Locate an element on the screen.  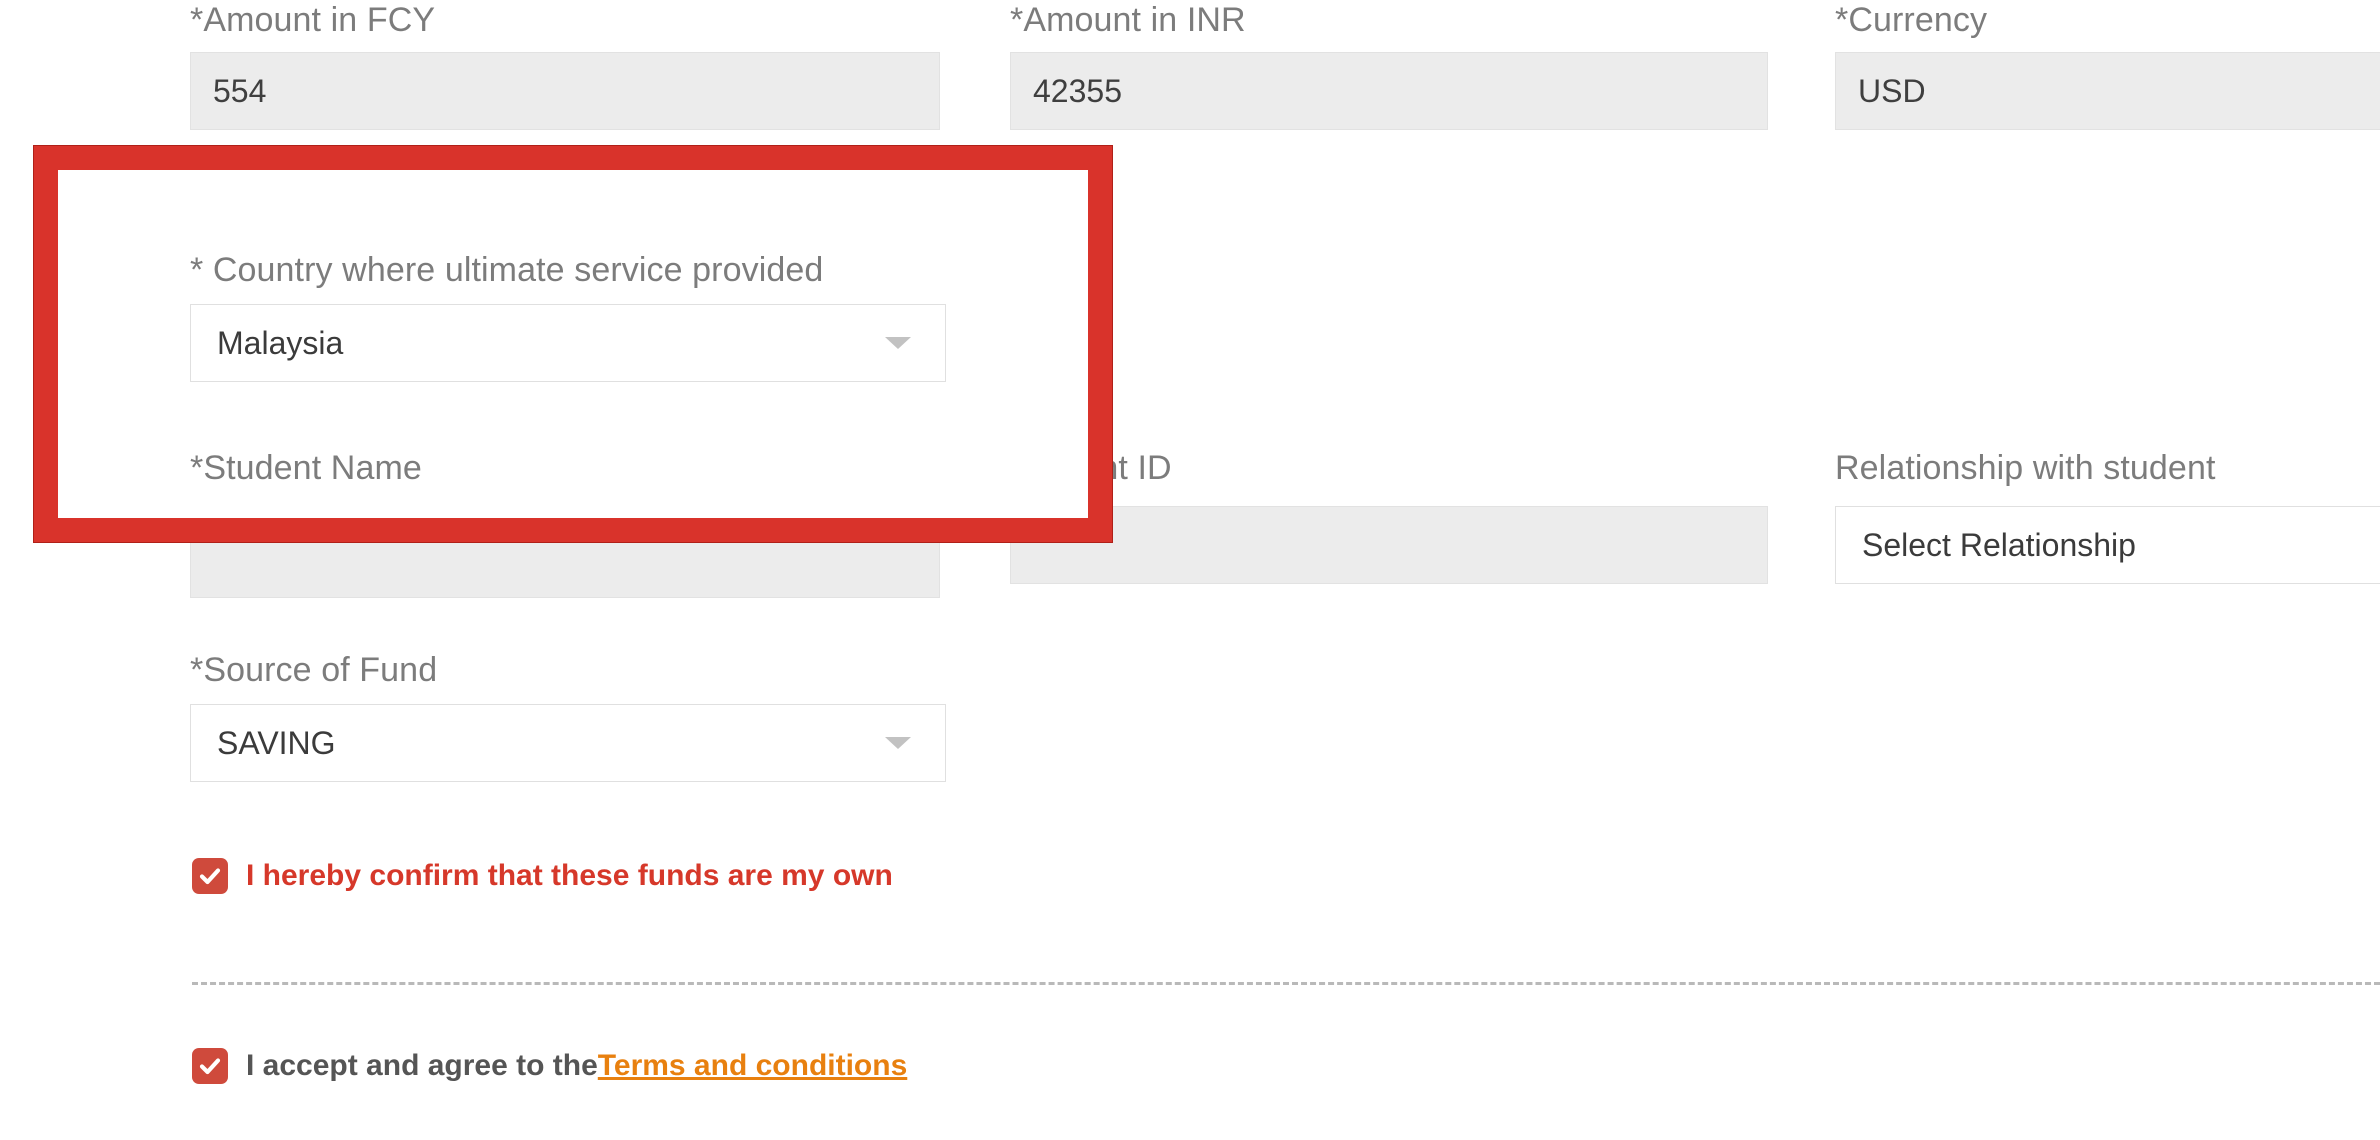
student-id-input is located at coordinates (1389, 545).